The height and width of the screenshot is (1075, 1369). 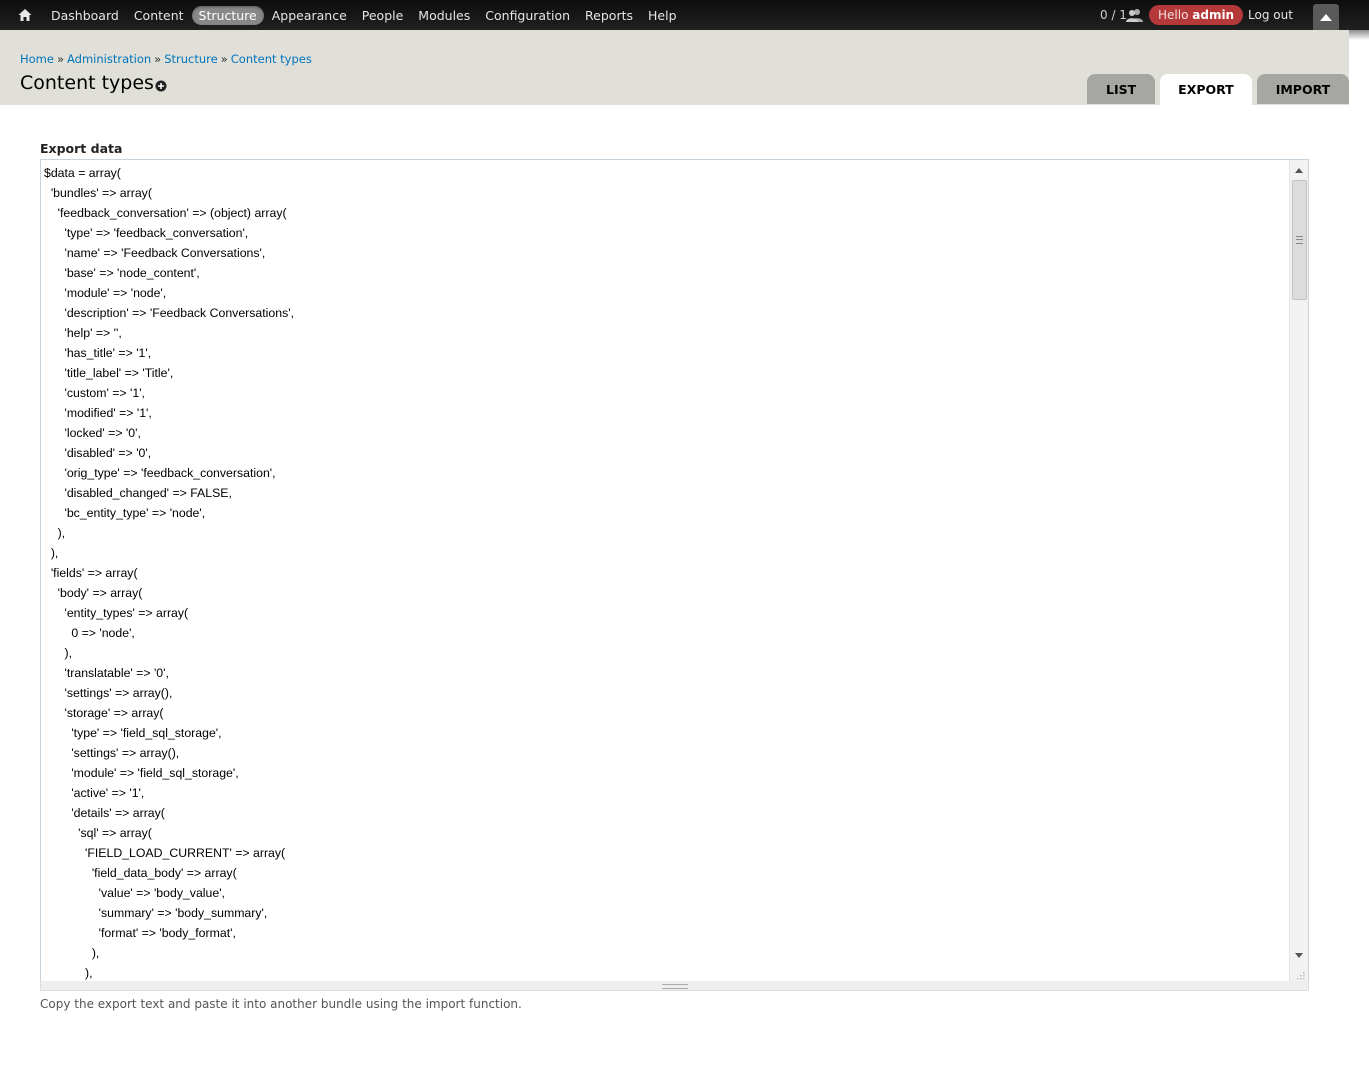 I want to click on scroll-up-arrow-icon, so click(x=1299, y=170).